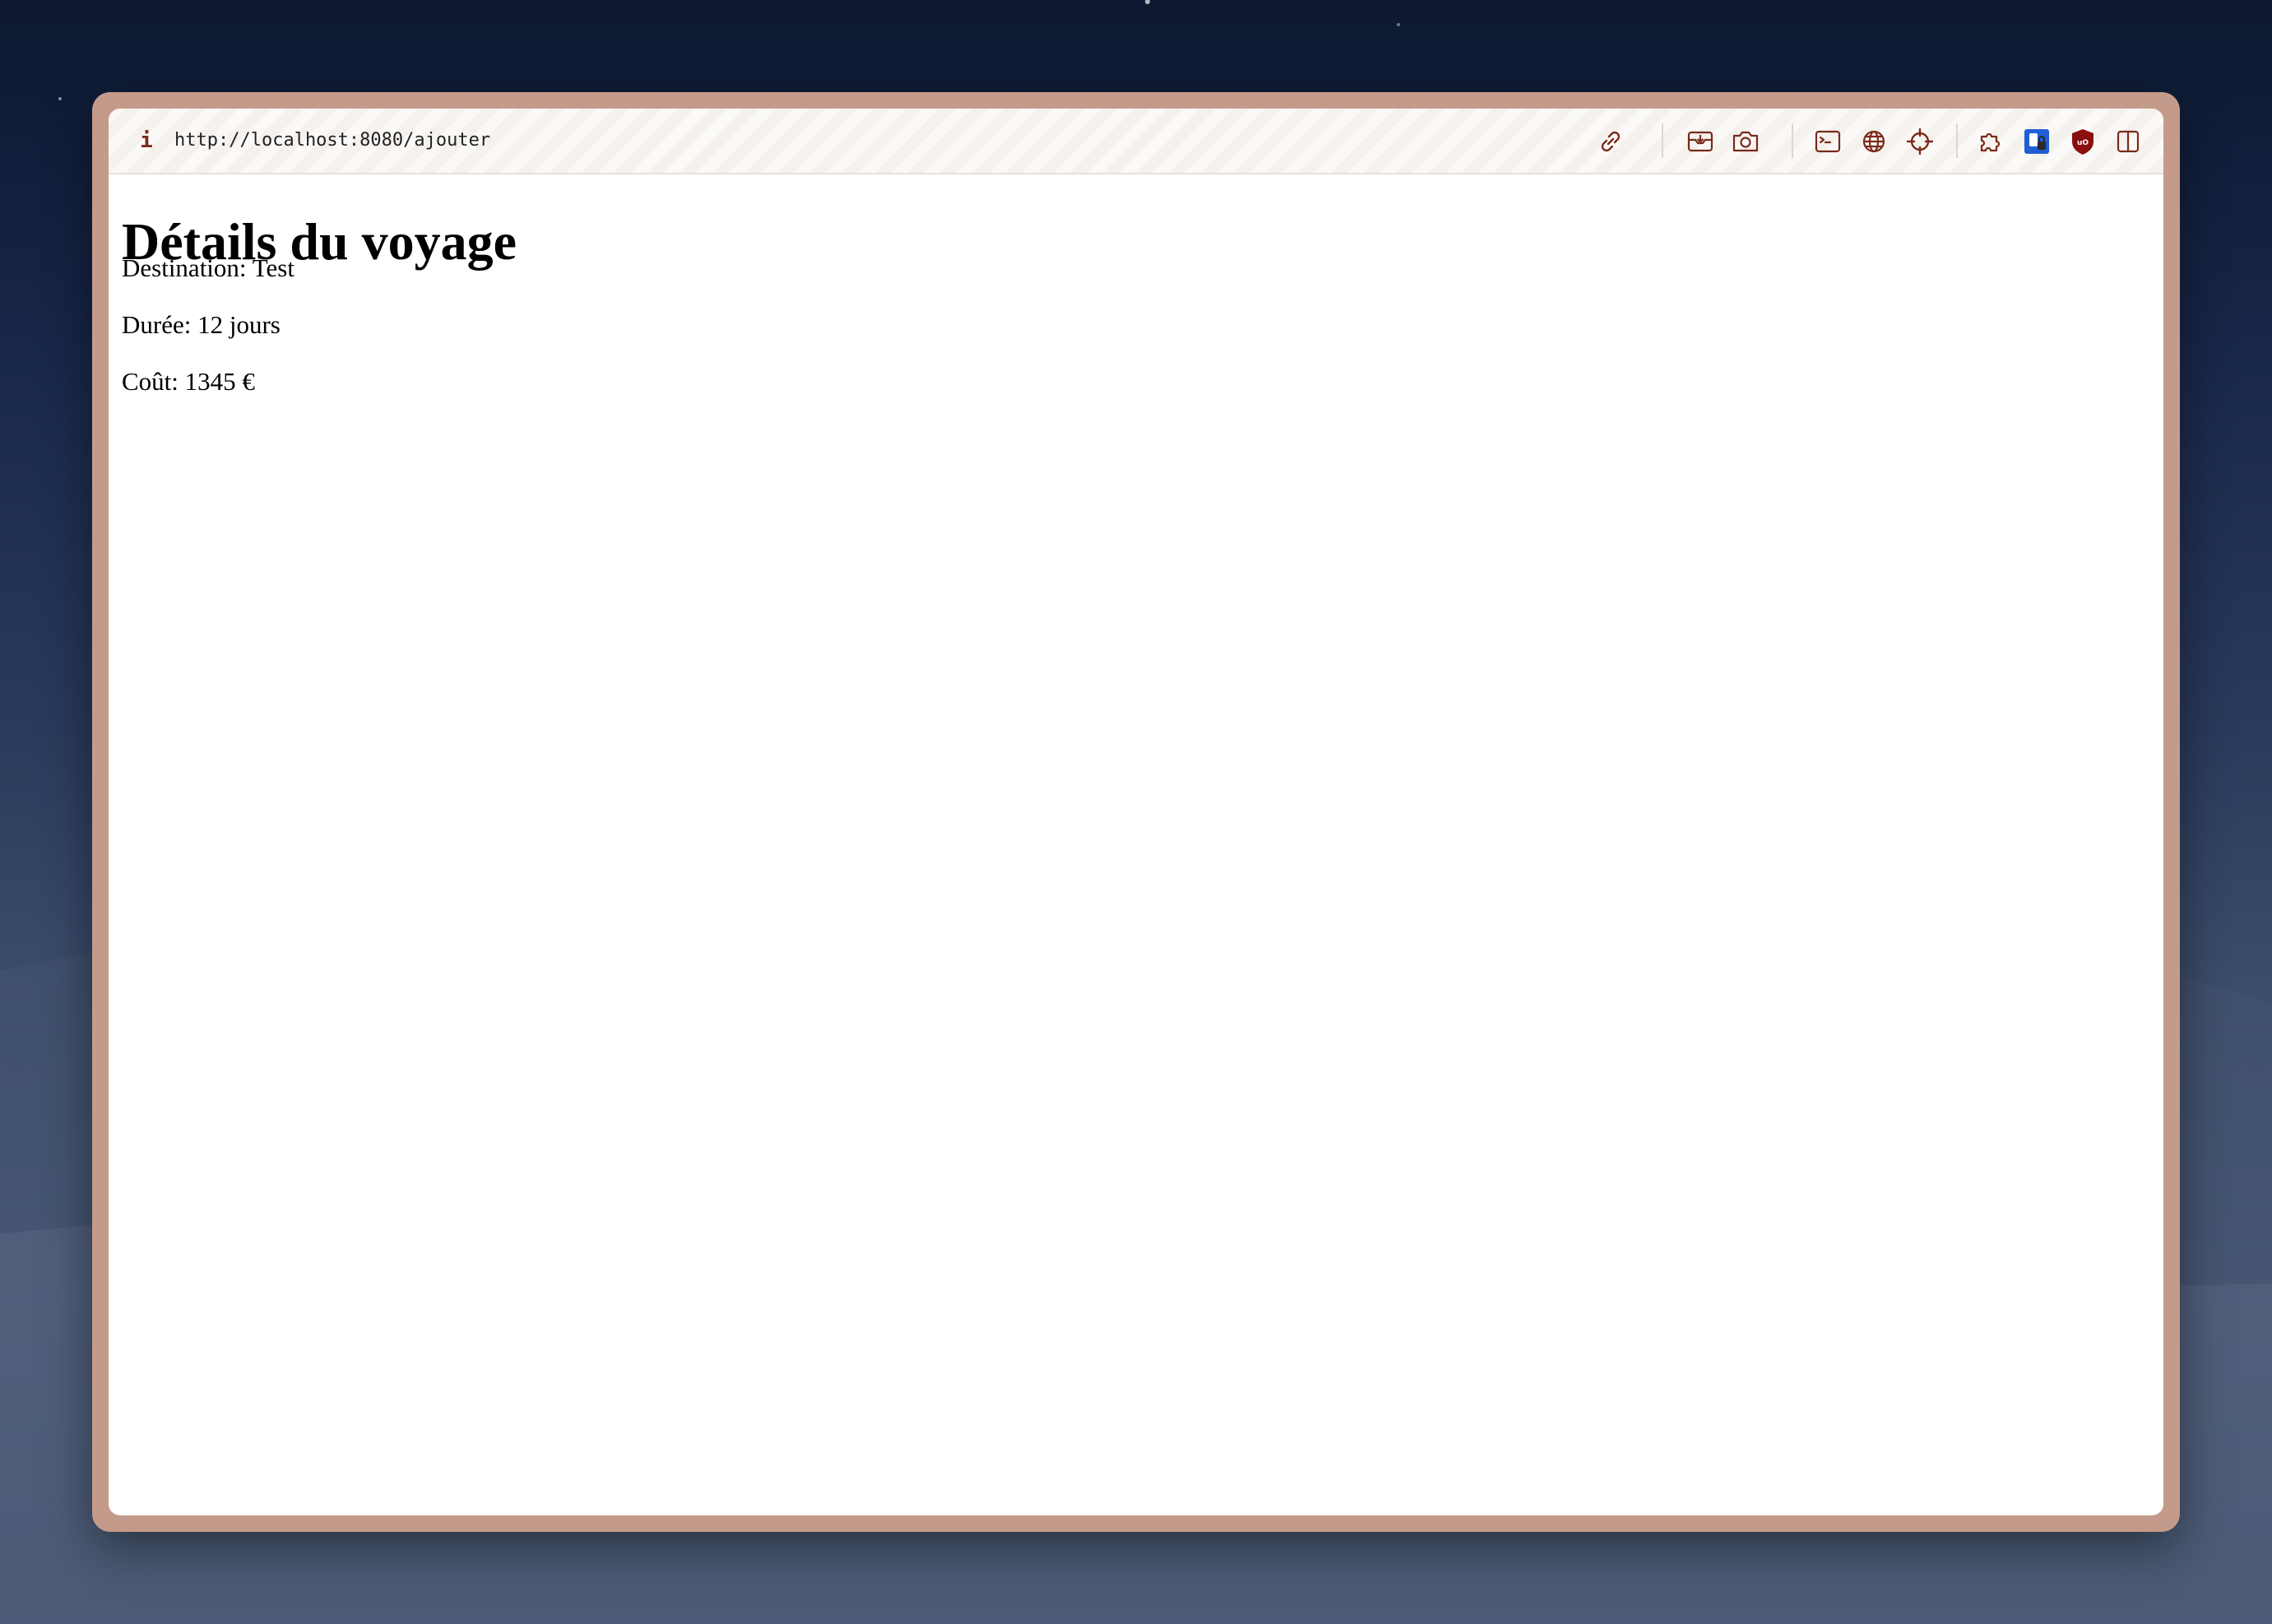 The width and height of the screenshot is (2272, 1624). Describe the element at coordinates (332, 140) in the screenshot. I see `address-bar: http://localhost:8080/ajouter` at that location.